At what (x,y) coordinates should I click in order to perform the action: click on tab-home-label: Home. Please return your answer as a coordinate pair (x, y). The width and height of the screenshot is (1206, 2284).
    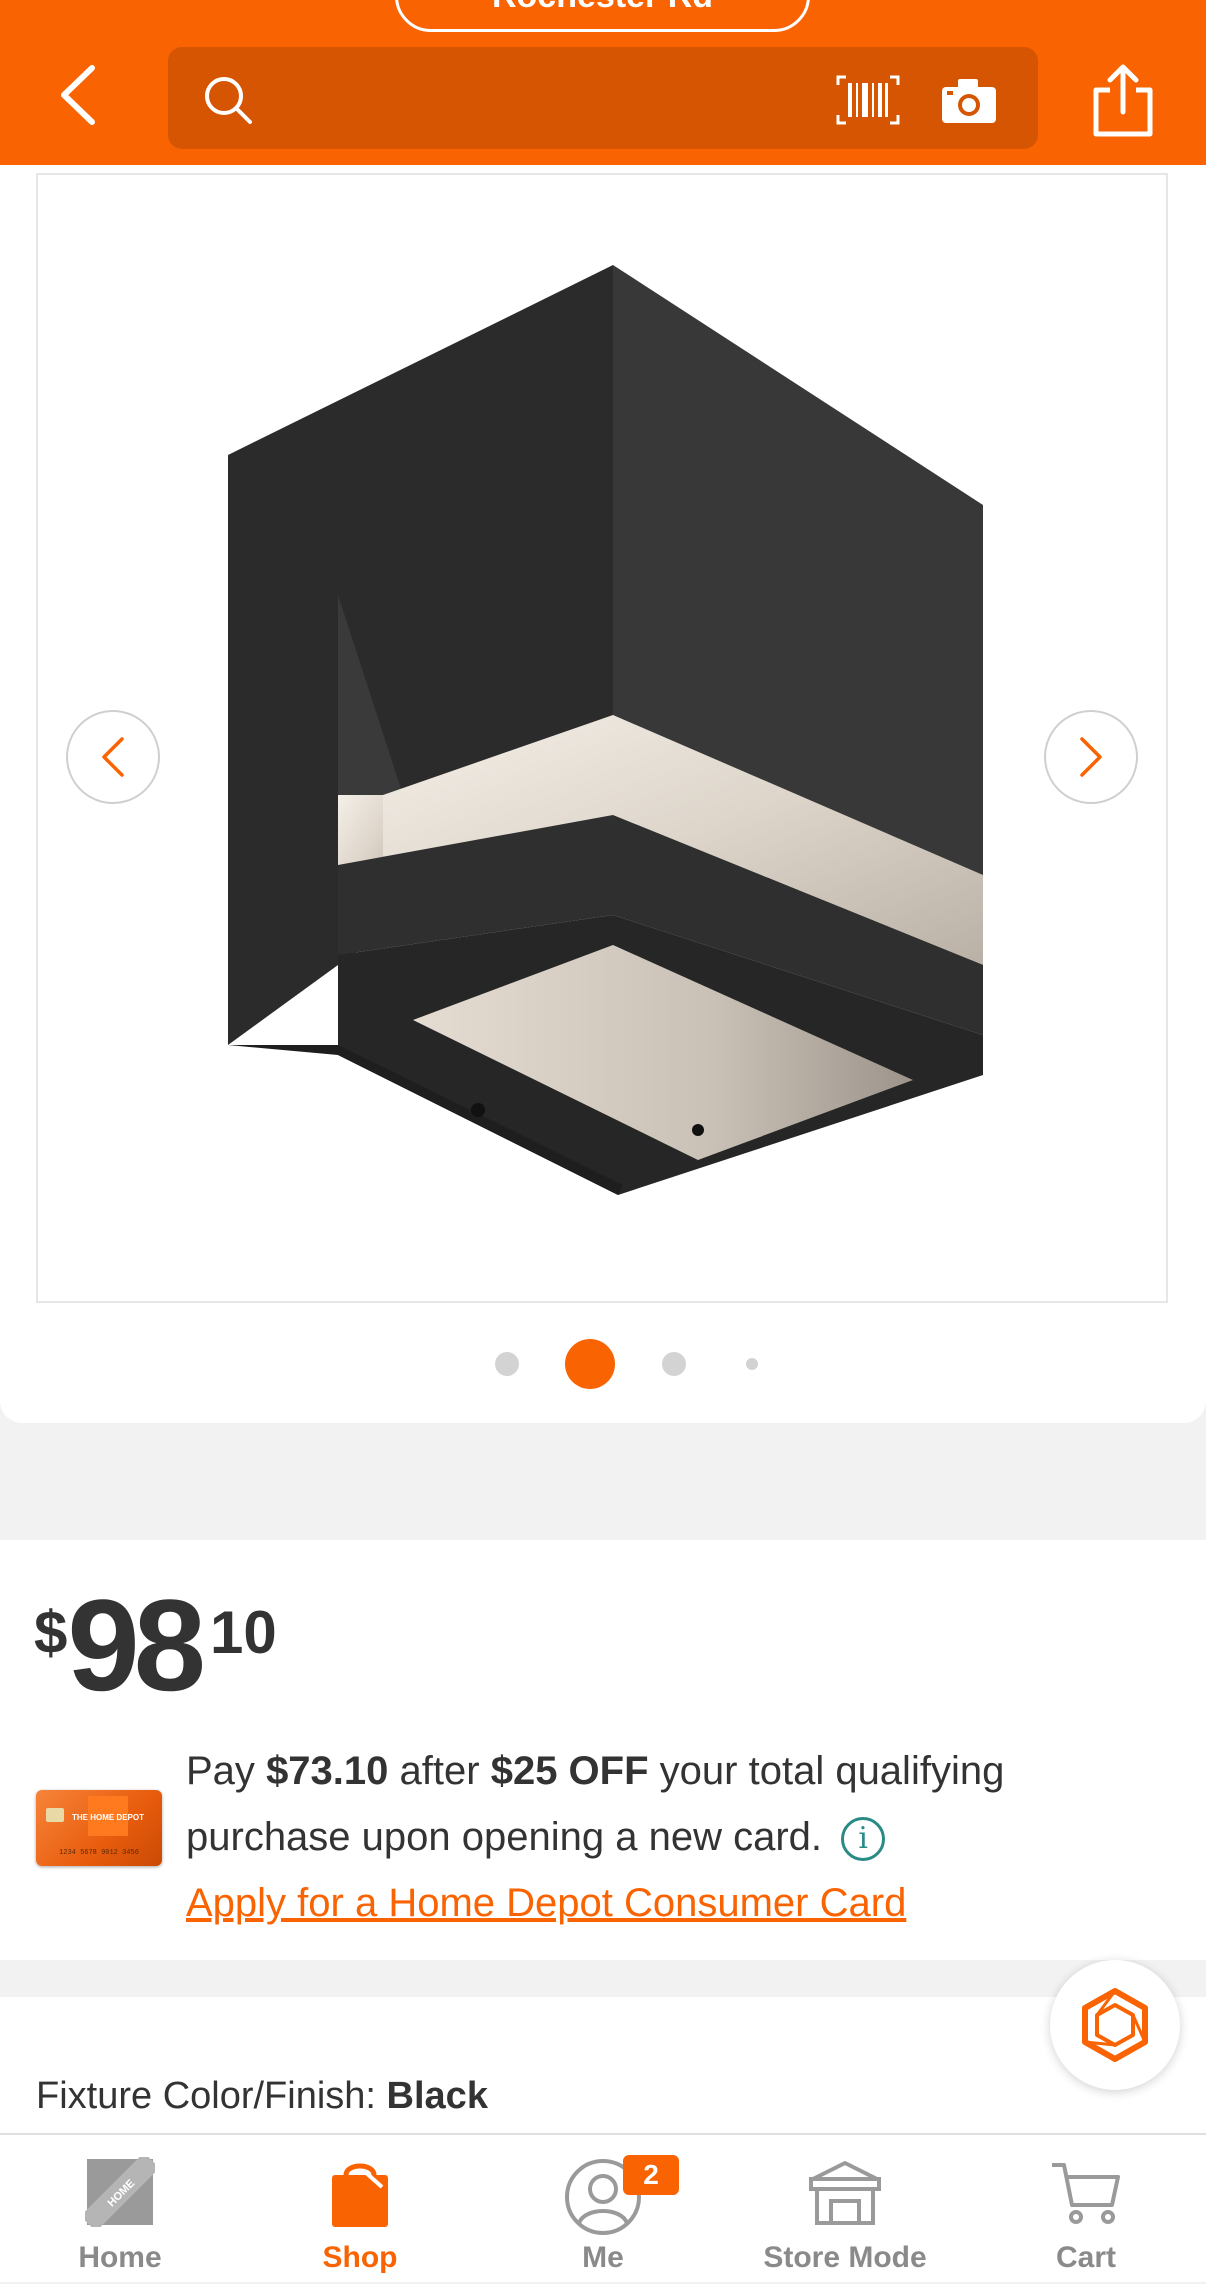
    Looking at the image, I should click on (120, 2257).